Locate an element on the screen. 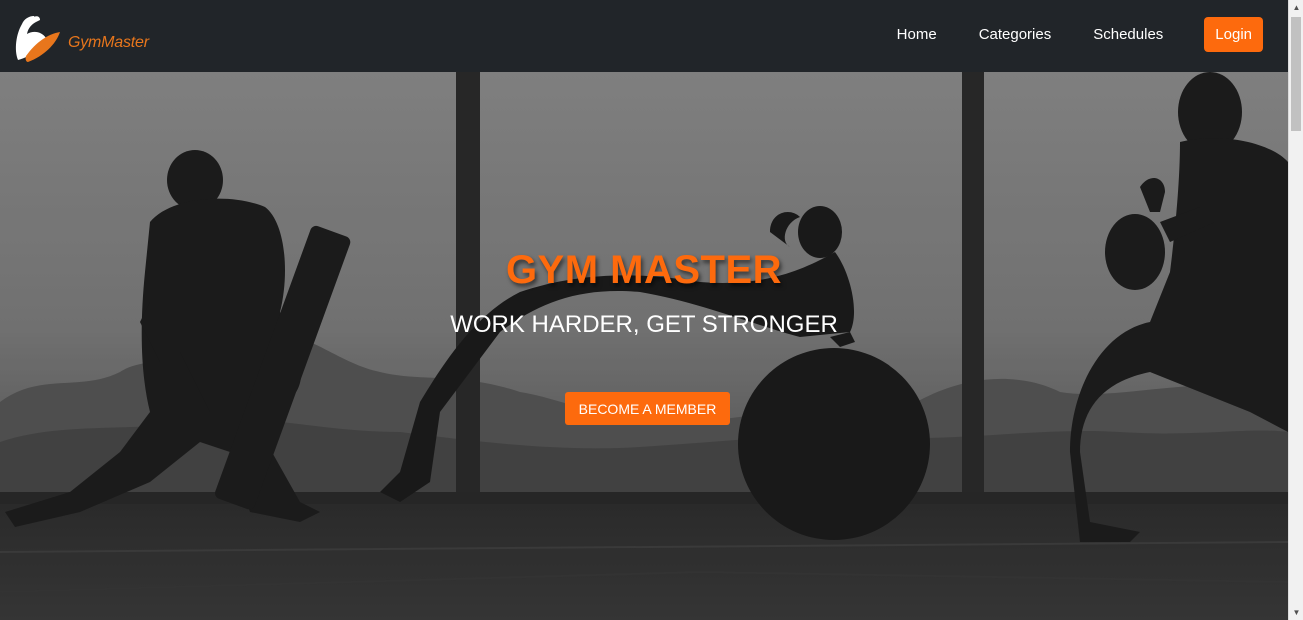 The image size is (1303, 620). brand-name: GymMaster is located at coordinates (108, 42).